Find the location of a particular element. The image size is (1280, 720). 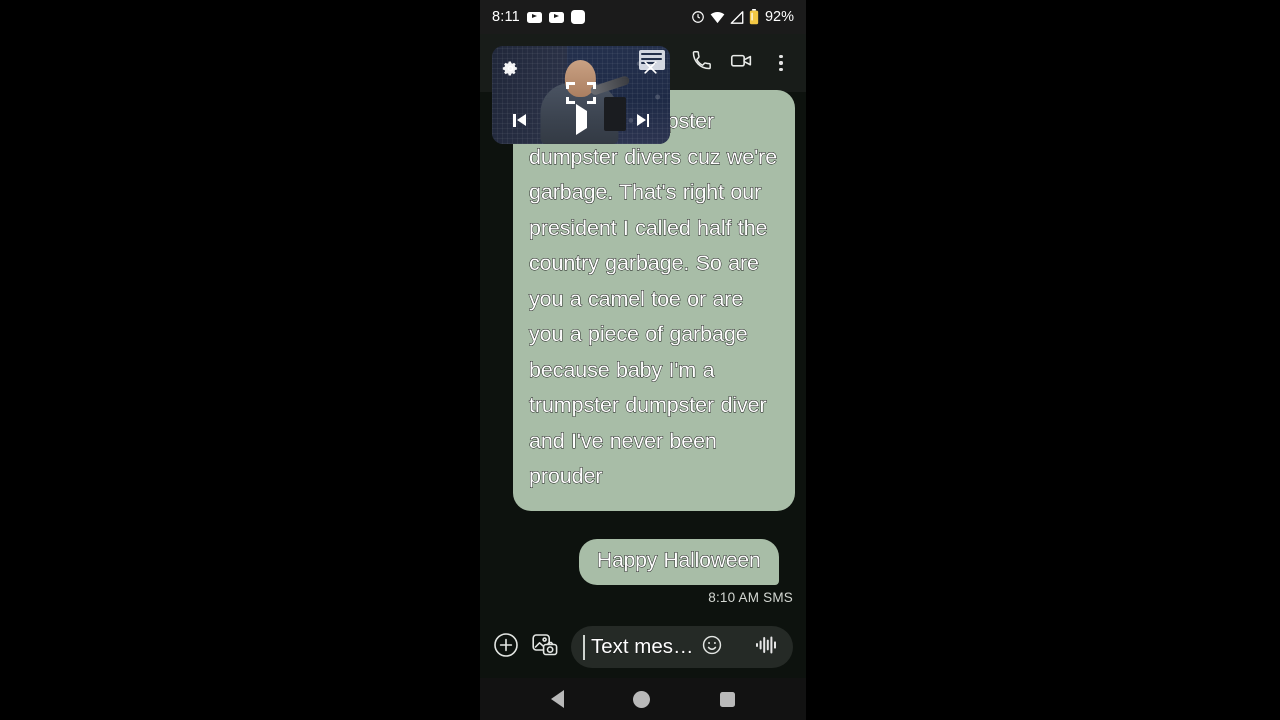

status-bar: 8:11 92% is located at coordinates (643, 17).